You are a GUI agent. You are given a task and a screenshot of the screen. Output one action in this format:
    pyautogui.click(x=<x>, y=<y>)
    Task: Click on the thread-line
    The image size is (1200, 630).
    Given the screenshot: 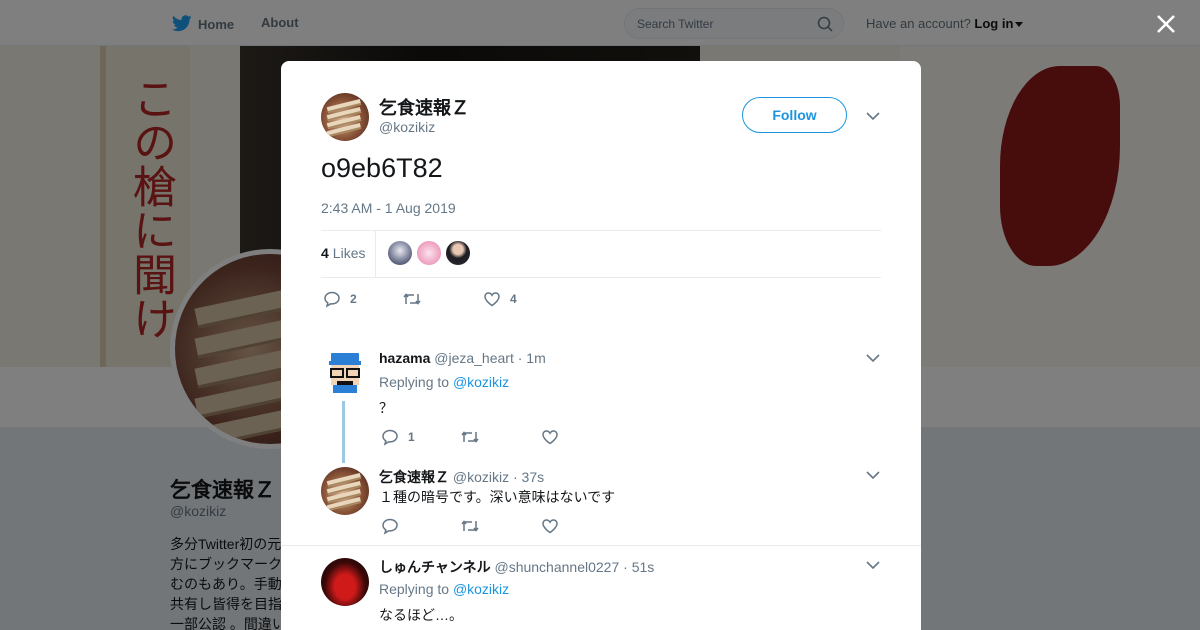 What is the action you would take?
    pyautogui.click(x=343, y=432)
    